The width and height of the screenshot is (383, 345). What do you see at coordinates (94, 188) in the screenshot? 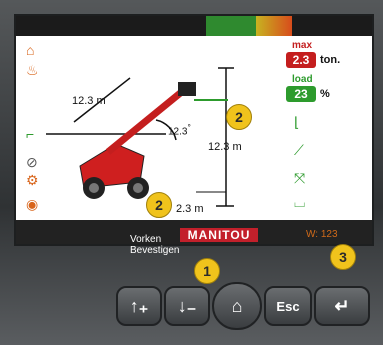
I see `front-hub` at bounding box center [94, 188].